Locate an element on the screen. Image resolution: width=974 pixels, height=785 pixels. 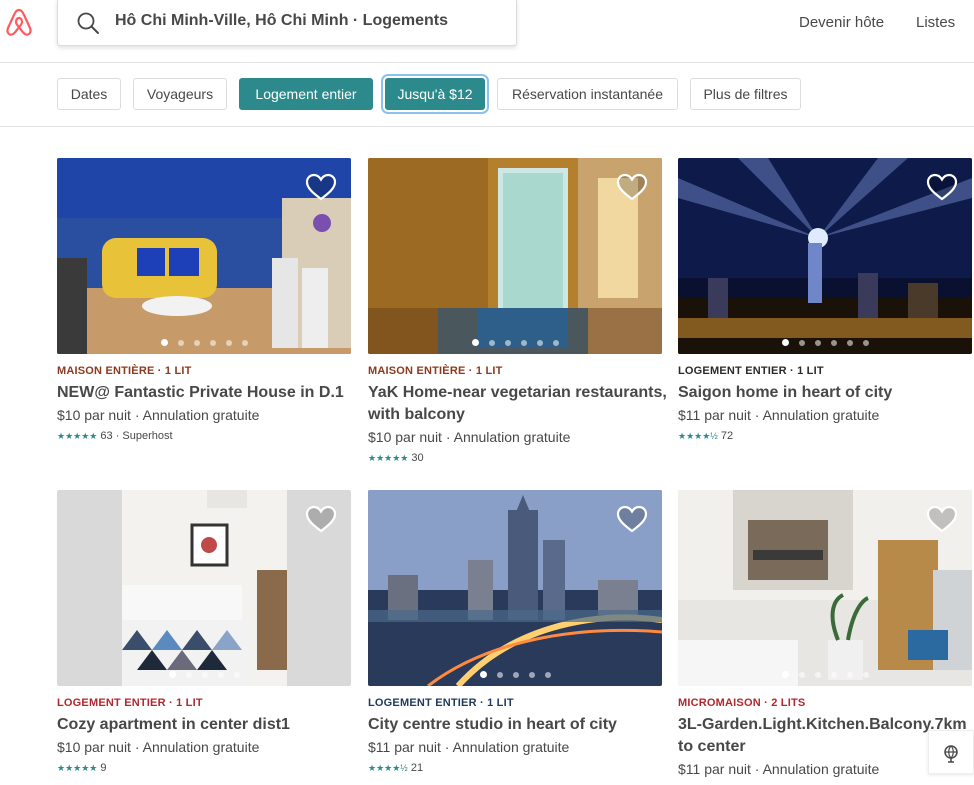
search-icon is located at coordinates (88, 23).